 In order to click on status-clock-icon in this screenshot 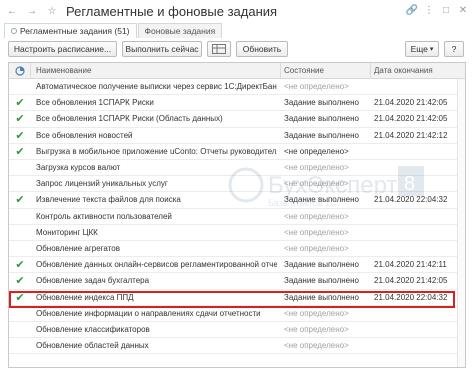, I will do `click(19, 71)`.